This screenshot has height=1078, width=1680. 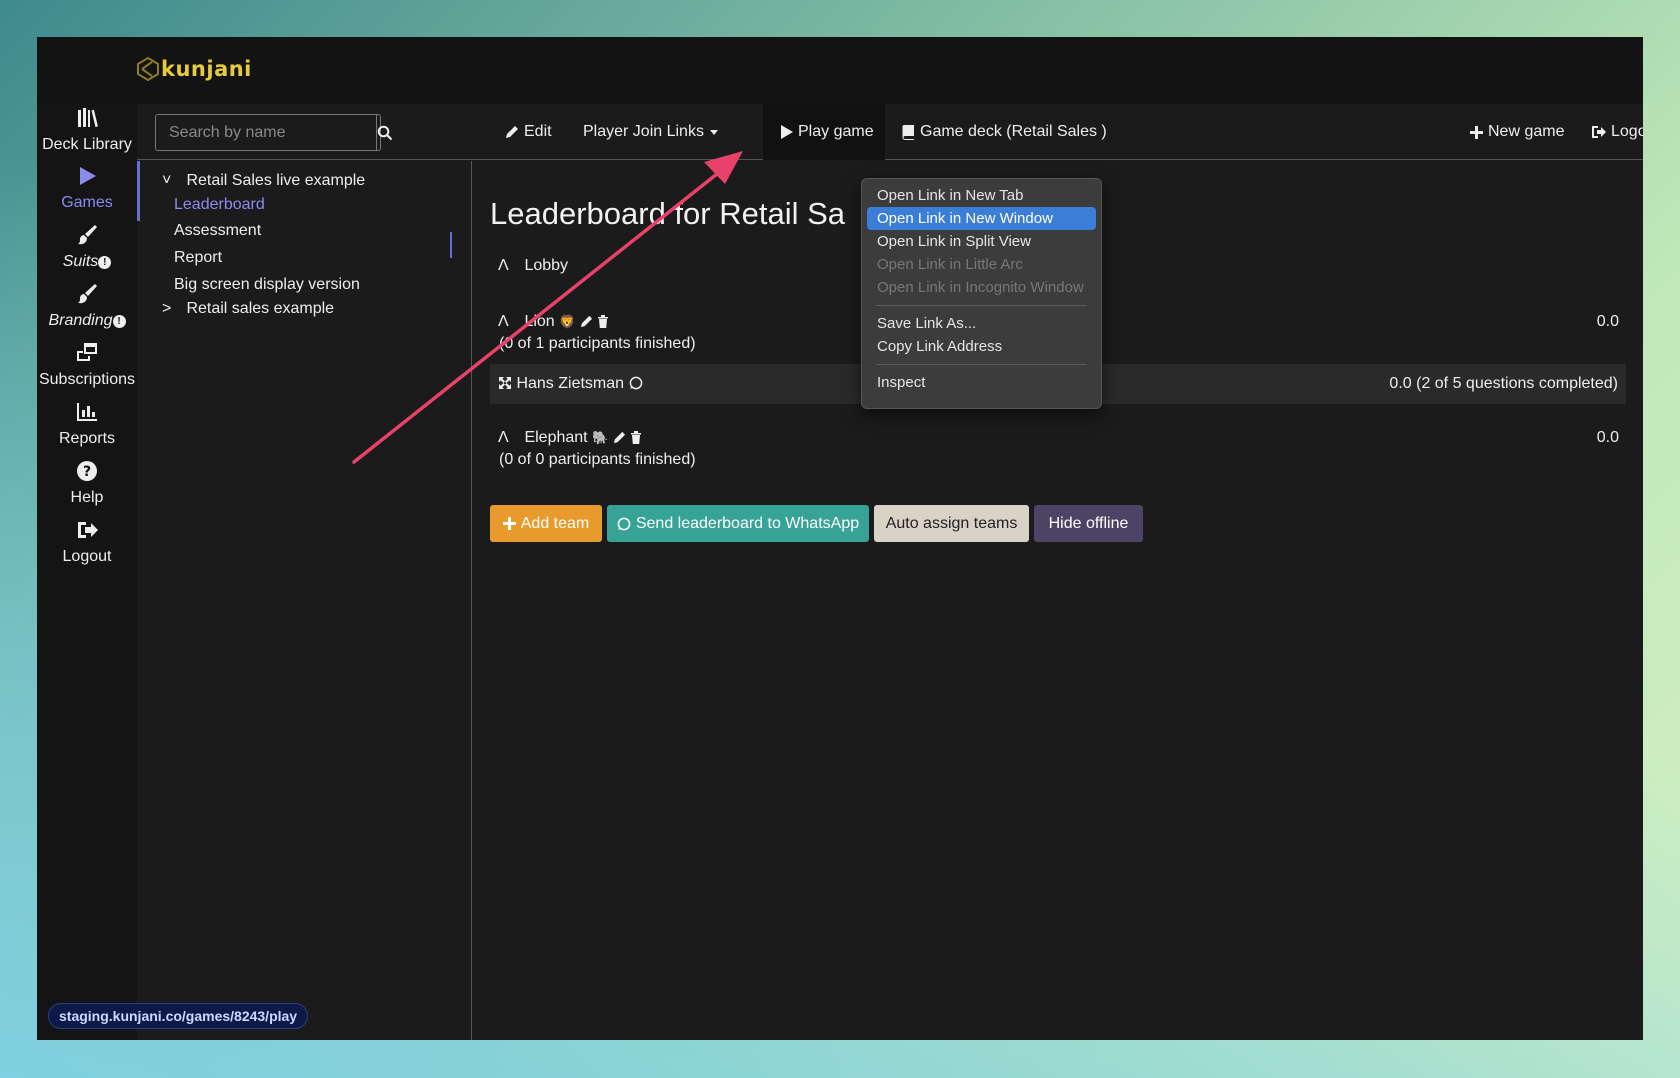 What do you see at coordinates (505, 383) in the screenshot?
I see `expand-arrows-icon` at bounding box center [505, 383].